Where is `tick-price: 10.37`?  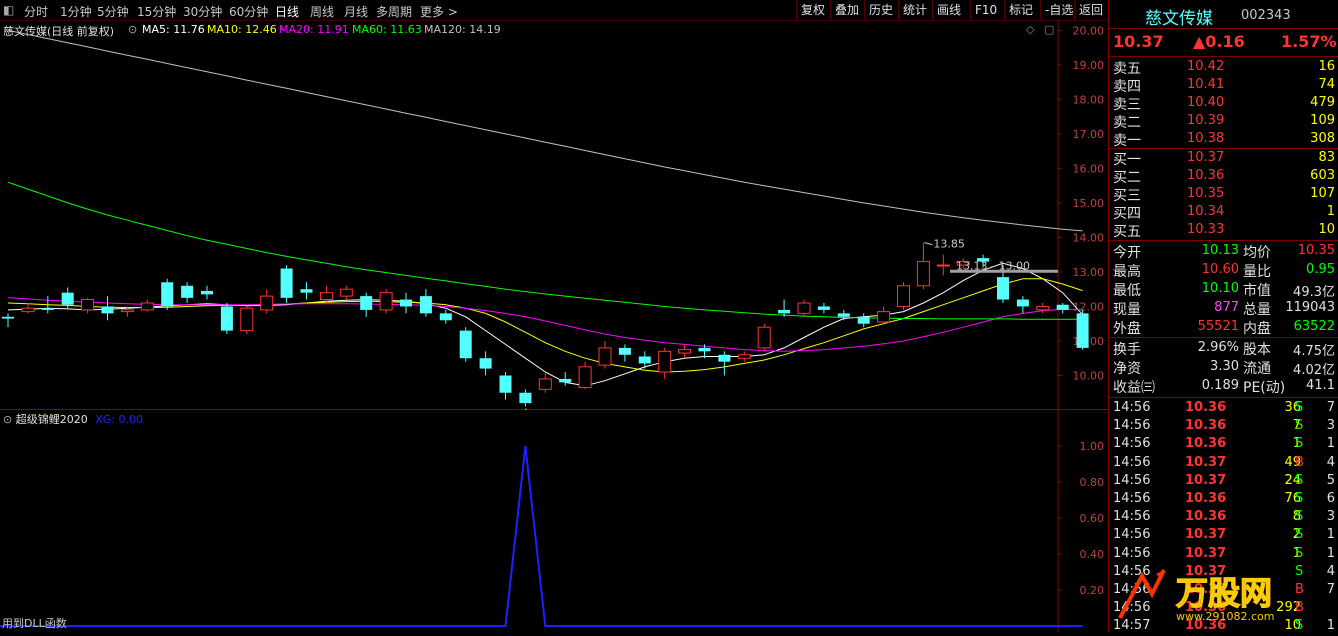
tick-price: 10.37 is located at coordinates (1206, 535).